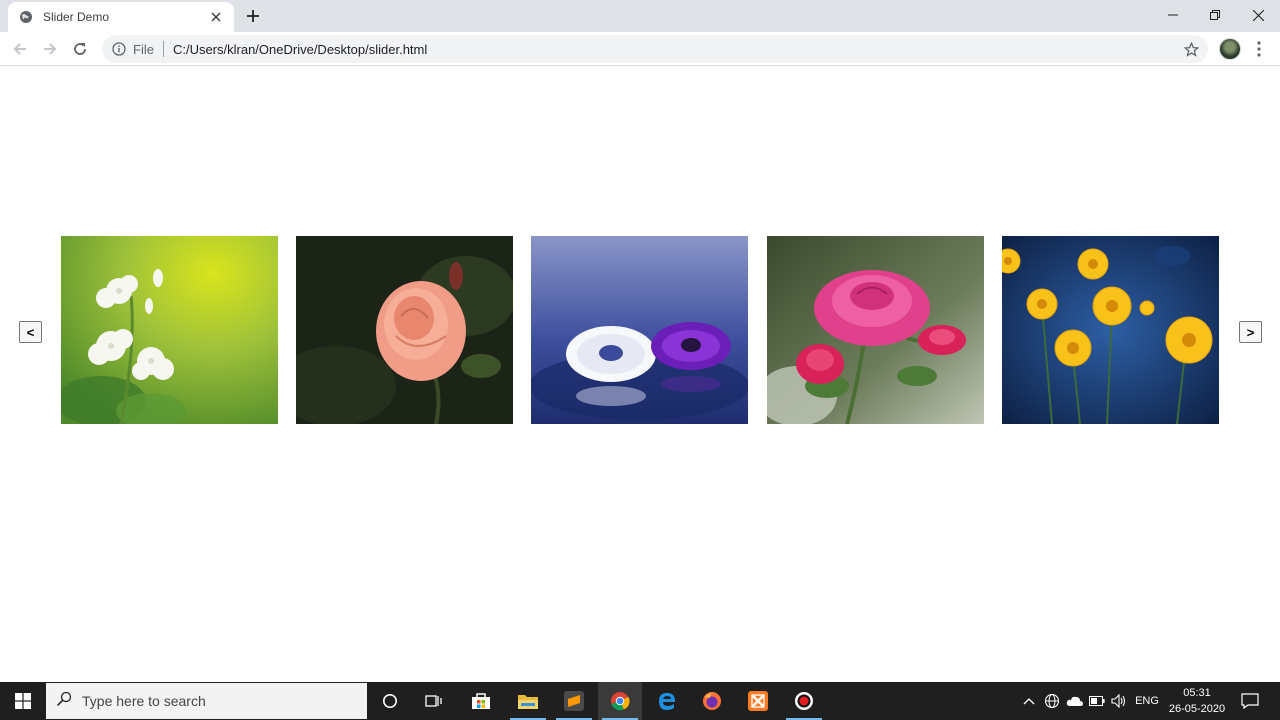 The image size is (1280, 720). I want to click on prev-button: <, so click(30, 332).